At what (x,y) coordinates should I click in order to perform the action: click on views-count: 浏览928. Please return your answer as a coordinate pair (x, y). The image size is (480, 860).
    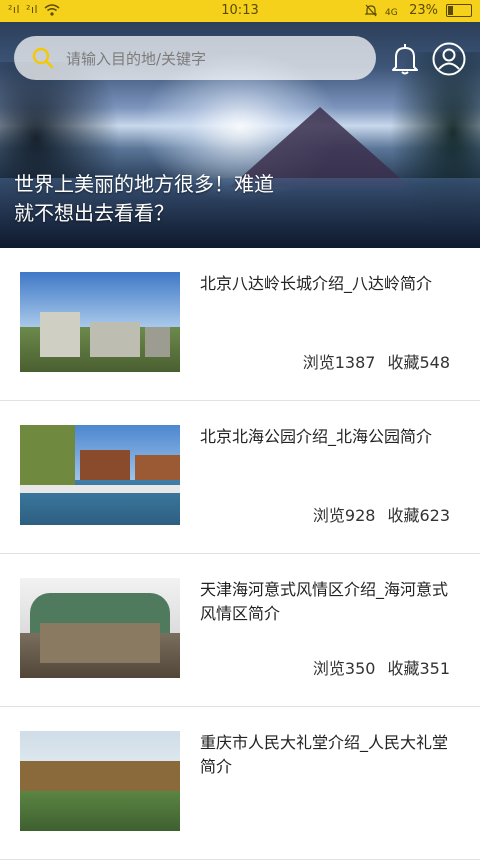
    Looking at the image, I should click on (344, 515).